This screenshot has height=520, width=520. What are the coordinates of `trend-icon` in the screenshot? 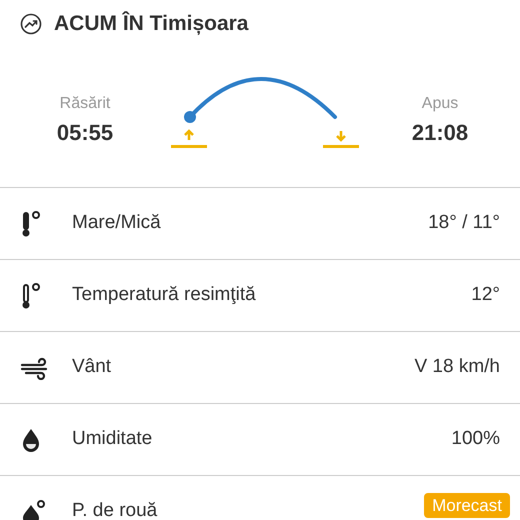 It's located at (31, 24).